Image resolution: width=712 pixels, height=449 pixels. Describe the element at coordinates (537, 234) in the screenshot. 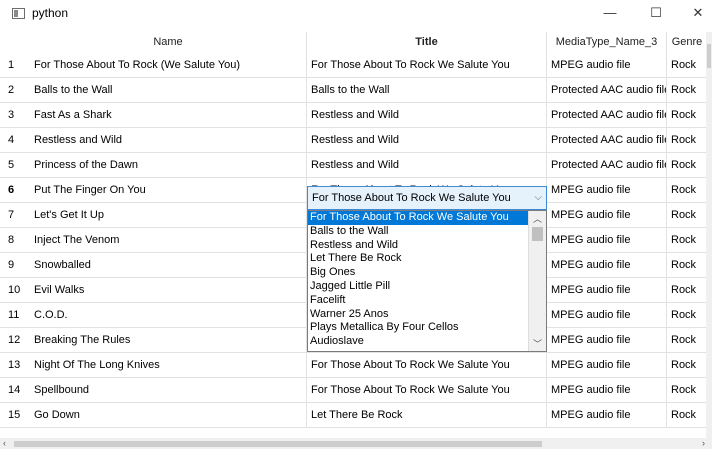

I see `dropdown-scroll-thumb` at that location.